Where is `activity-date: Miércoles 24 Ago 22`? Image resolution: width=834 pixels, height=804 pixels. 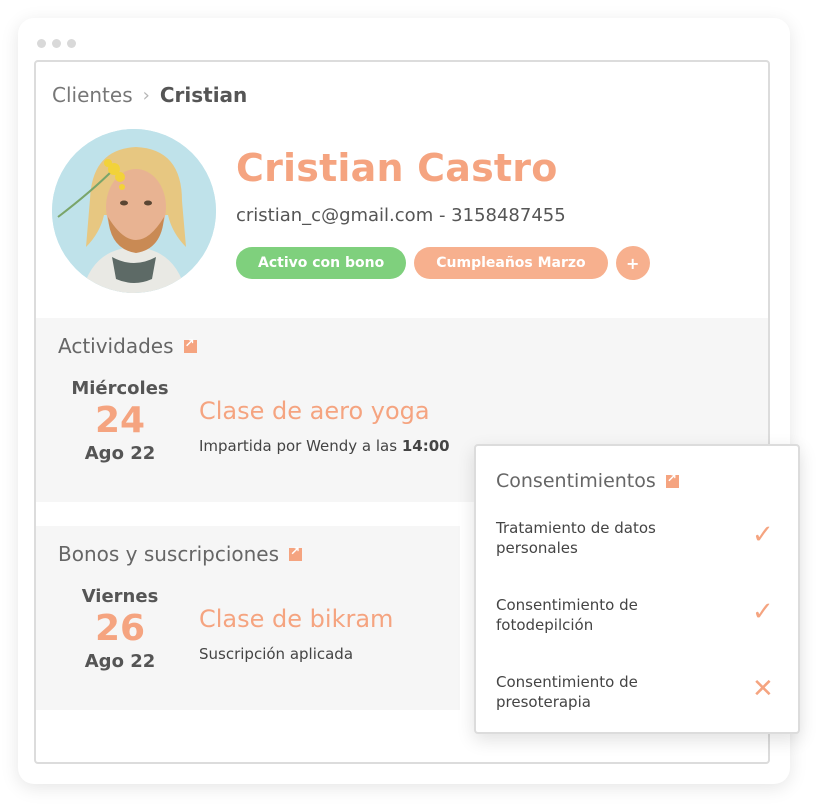
activity-date: Miércoles 24 Ago 22 is located at coordinates (120, 421).